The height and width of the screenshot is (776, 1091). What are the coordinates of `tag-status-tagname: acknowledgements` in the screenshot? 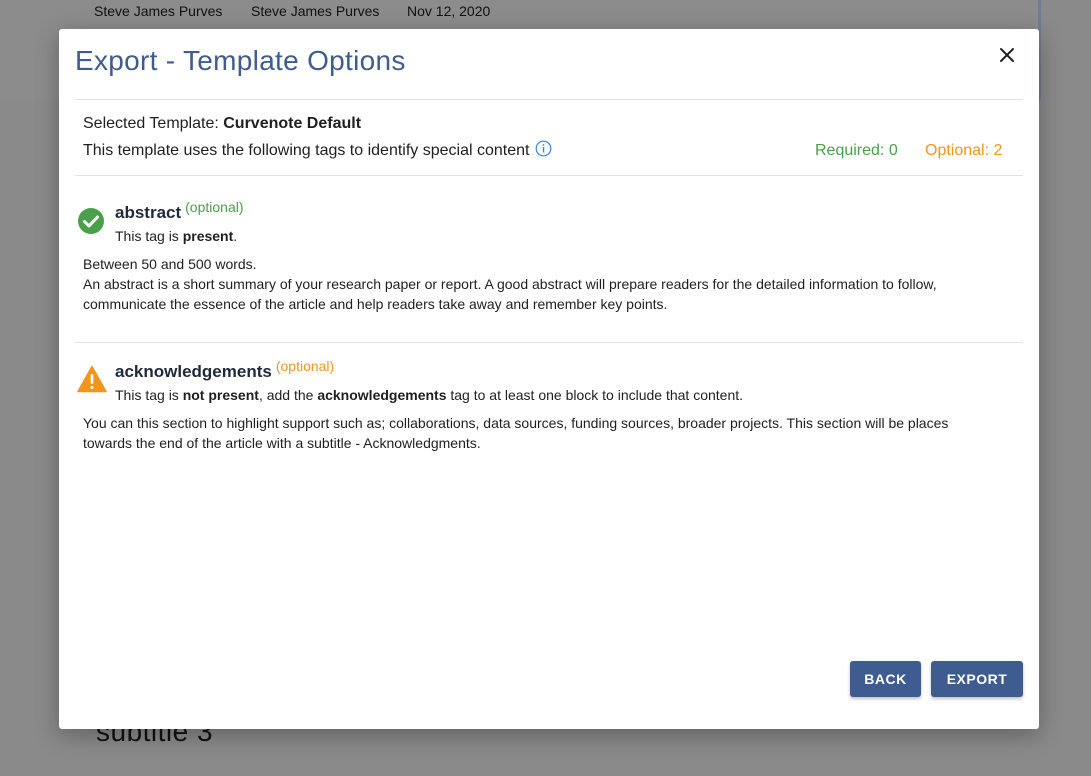 It's located at (382, 395).